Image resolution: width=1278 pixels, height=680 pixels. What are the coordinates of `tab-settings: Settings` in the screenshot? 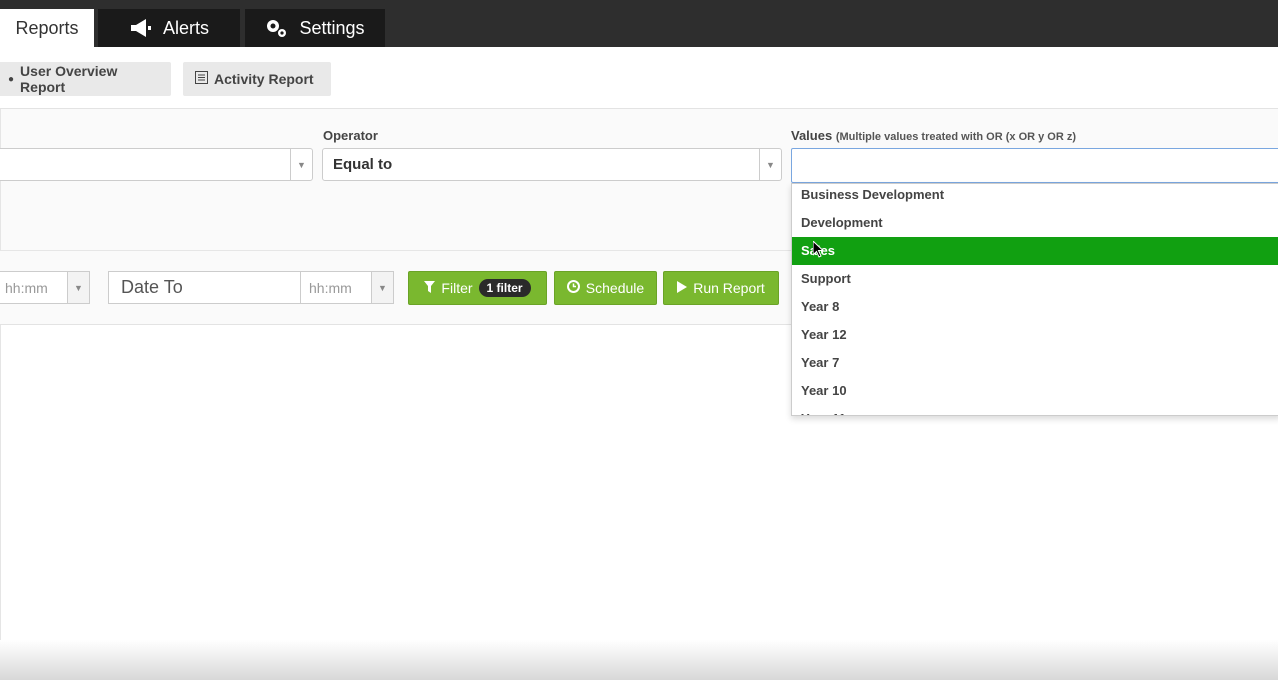 It's located at (315, 28).